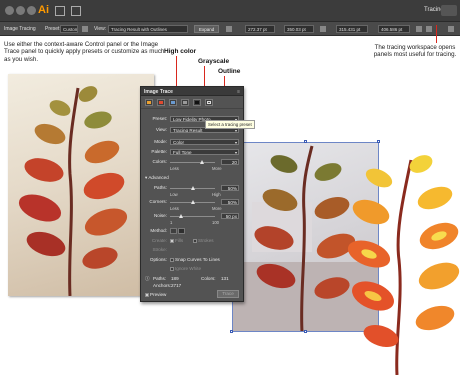 Image resolution: width=460 pixels, height=375 pixels. I want to click on low-color-icon, so click(173, 102).